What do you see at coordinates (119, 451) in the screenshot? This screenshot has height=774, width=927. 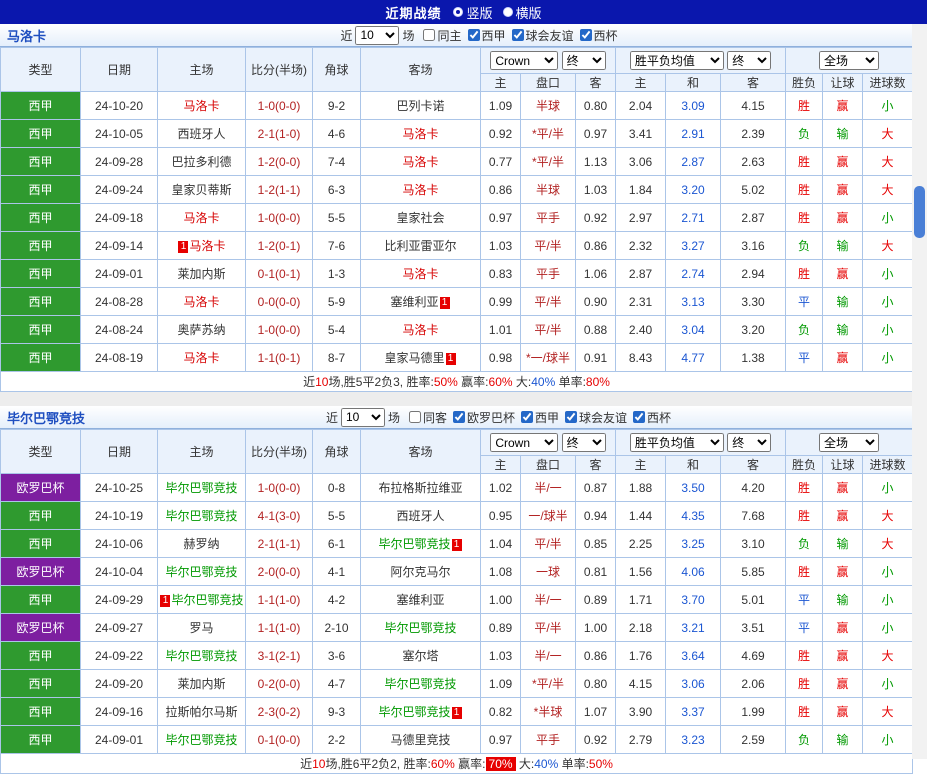 I see `col-header-date: 日期` at bounding box center [119, 451].